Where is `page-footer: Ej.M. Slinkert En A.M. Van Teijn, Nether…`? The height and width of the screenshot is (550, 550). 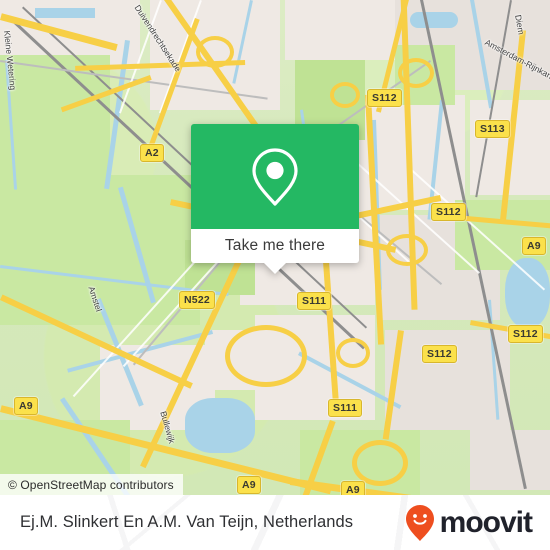 page-footer: Ej.M. Slinkert En A.M. Van Teijn, Nether… is located at coordinates (275, 522).